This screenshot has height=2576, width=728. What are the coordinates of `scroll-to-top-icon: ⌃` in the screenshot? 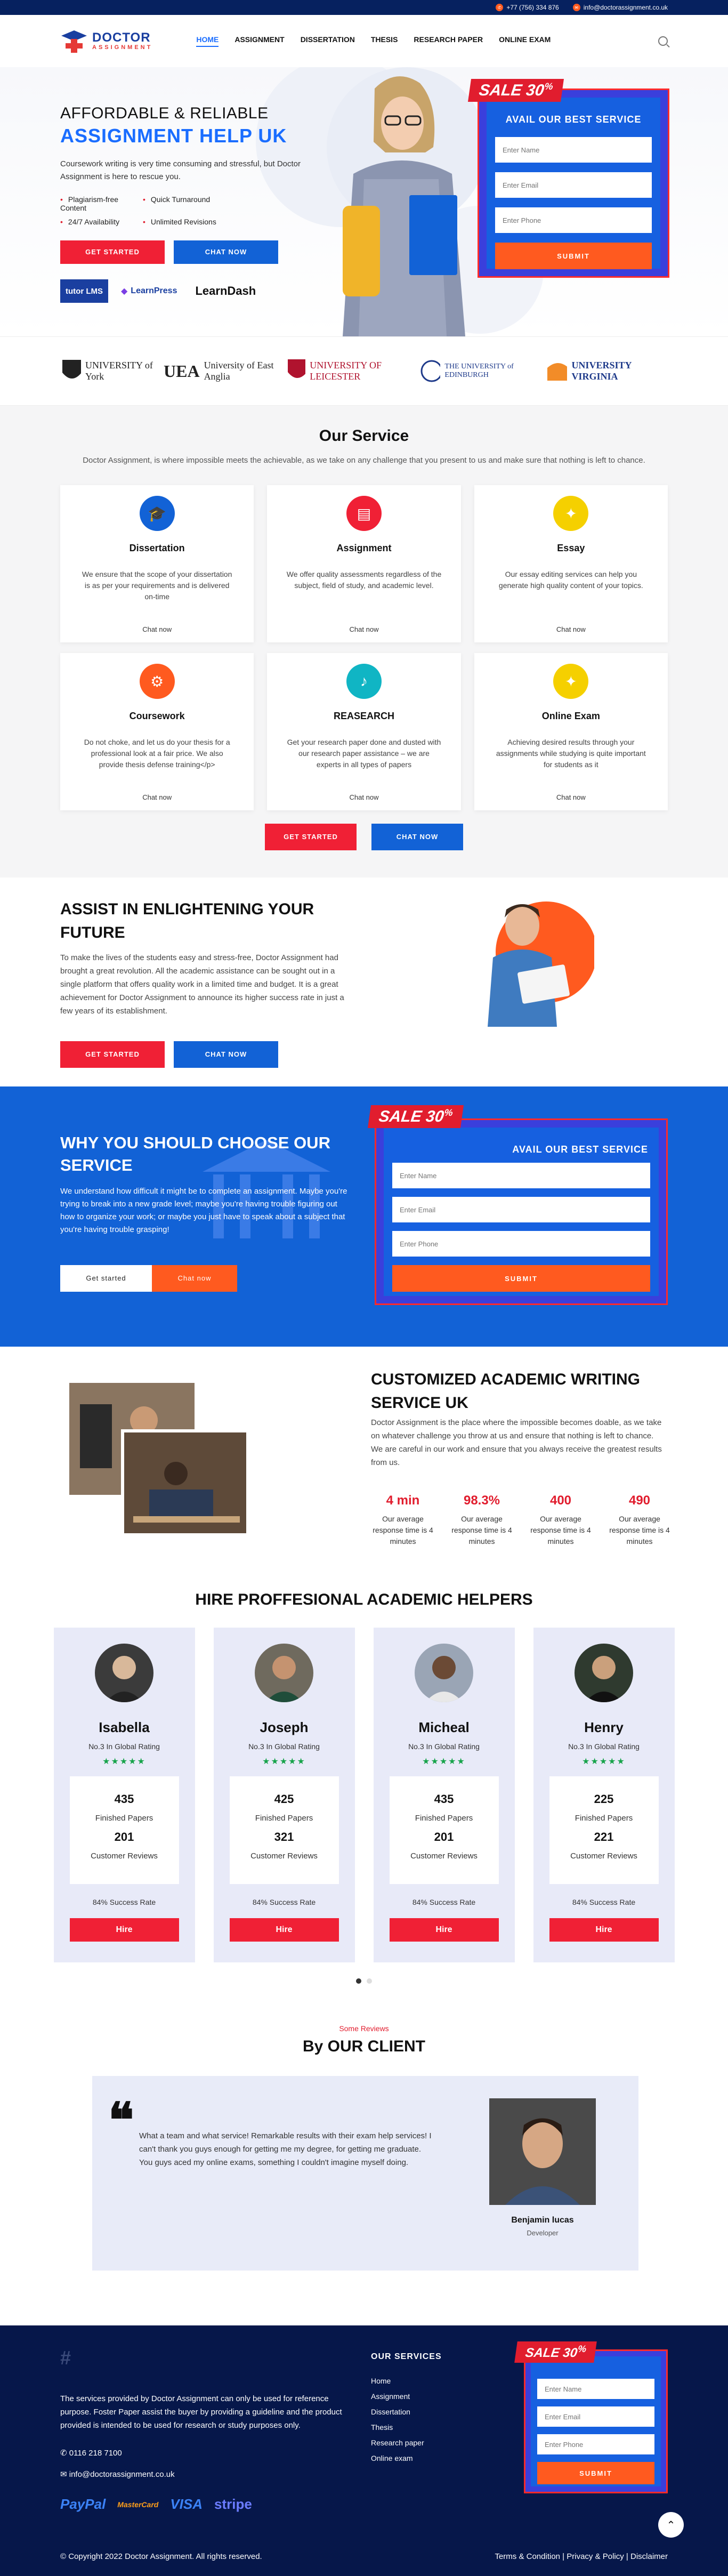 It's located at (671, 2525).